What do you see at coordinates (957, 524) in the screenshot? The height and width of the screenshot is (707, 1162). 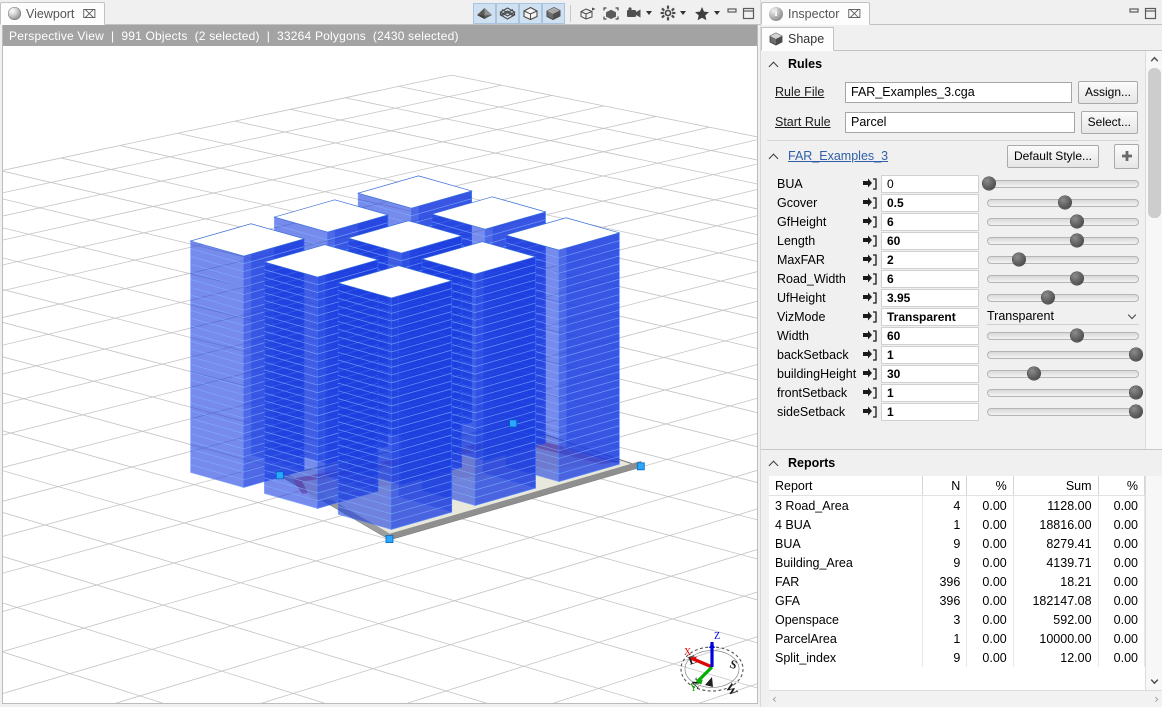 I see `table-row: 4 BUA 1 0.00 18816.00 0.00` at bounding box center [957, 524].